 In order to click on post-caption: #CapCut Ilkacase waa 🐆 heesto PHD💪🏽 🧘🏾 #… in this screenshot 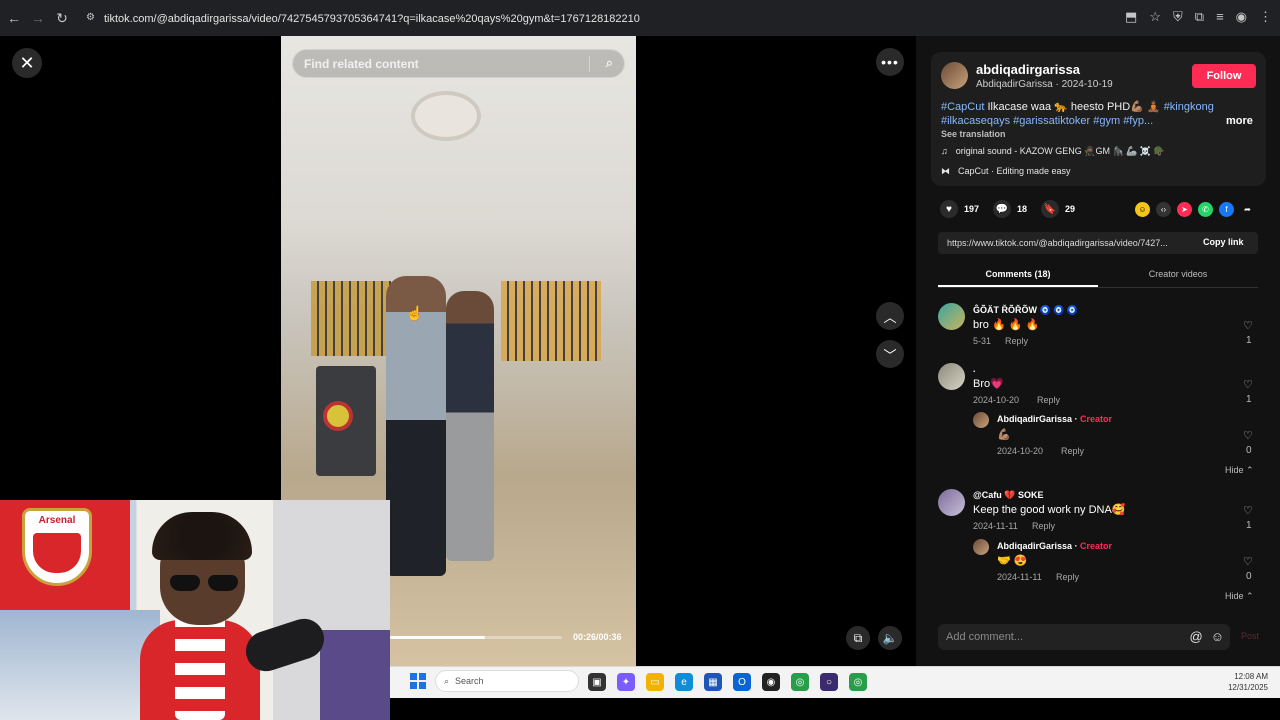, I will do `click(1081, 114)`.